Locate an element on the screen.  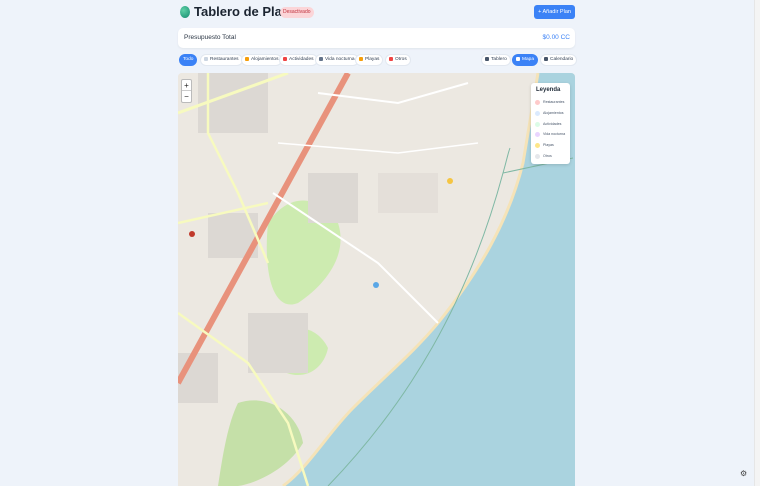
filter-all: Todo is located at coordinates (188, 60).